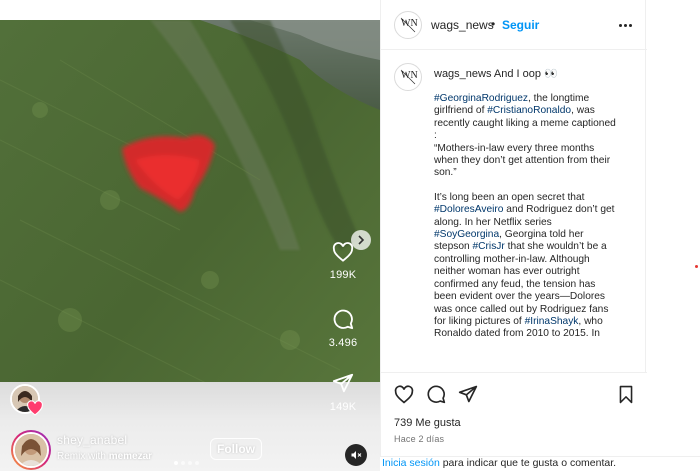 The image size is (700, 471). I want to click on reel-like-count: 199K, so click(343, 275).